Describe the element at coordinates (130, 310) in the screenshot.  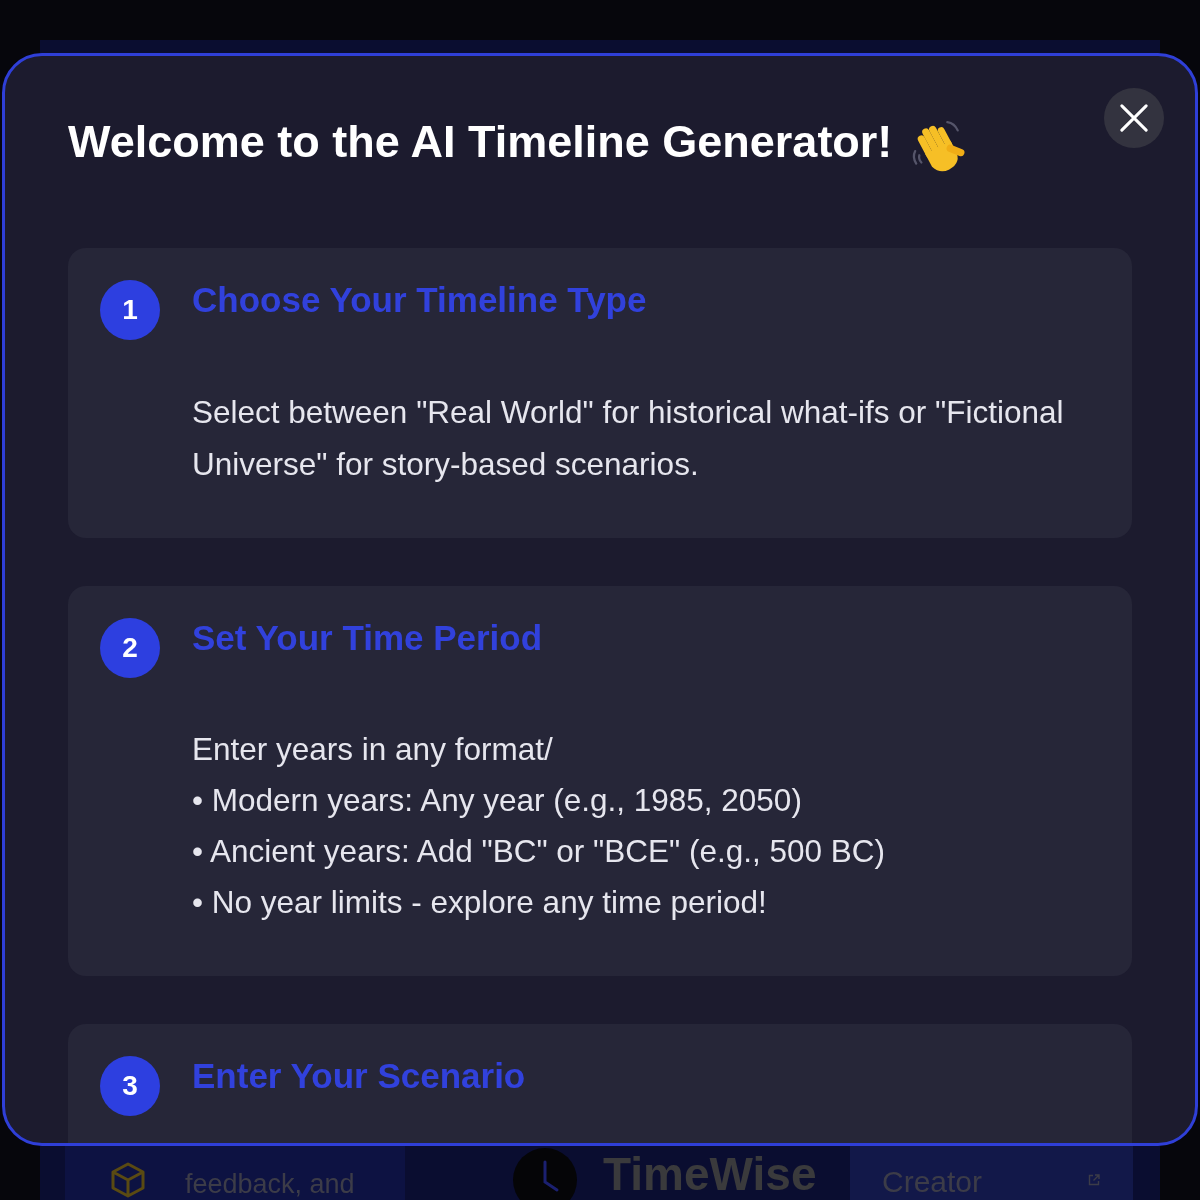
I see `step-number: 1` at that location.